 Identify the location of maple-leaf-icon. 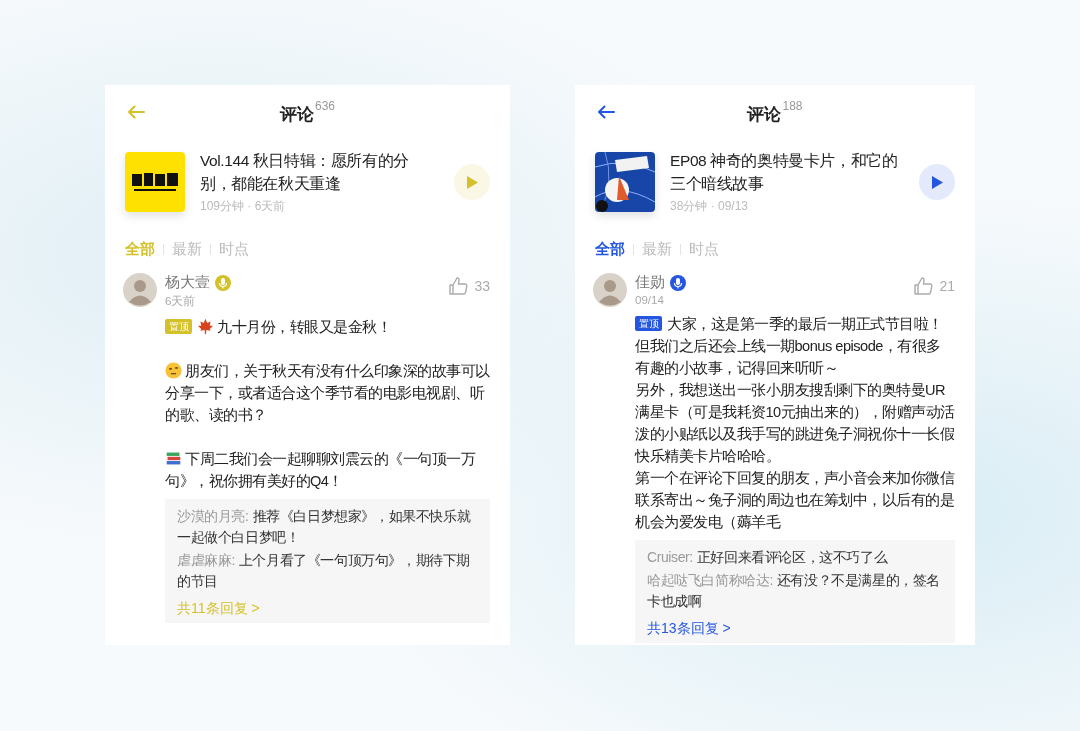
(205, 326).